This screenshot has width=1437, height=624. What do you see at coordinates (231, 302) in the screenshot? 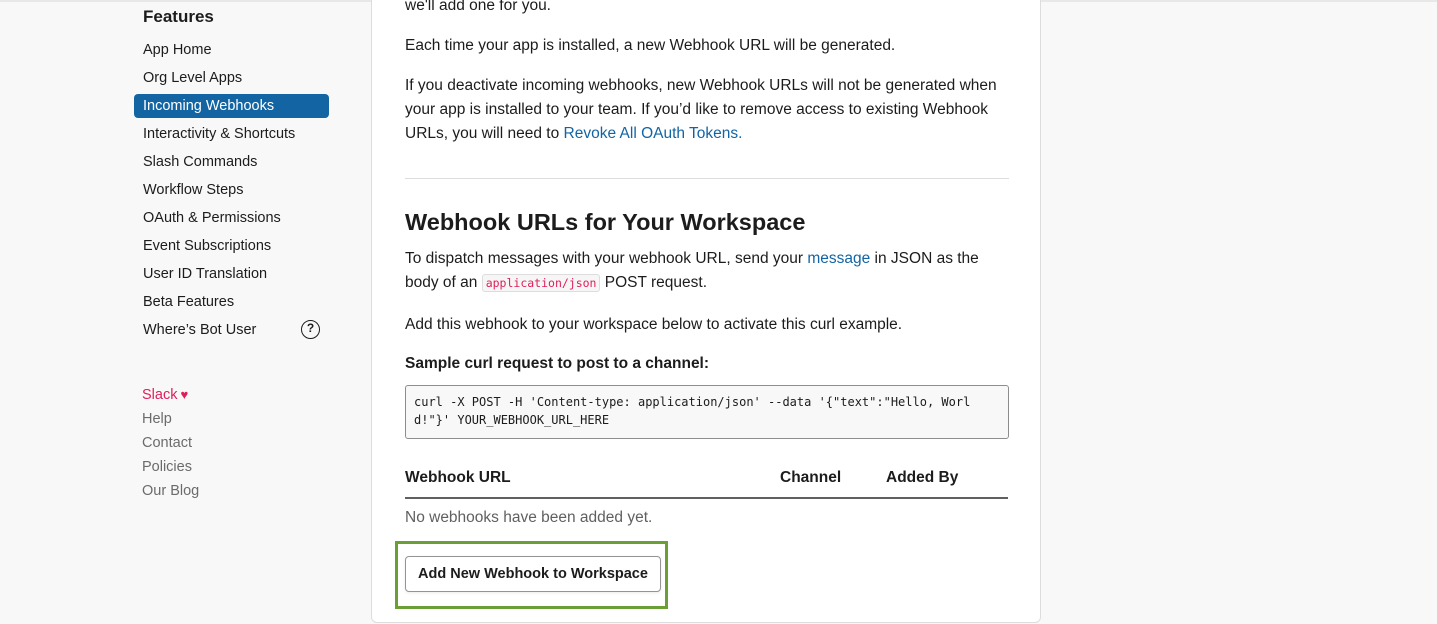
I see `sidebar-item-beta-features: Beta Features` at bounding box center [231, 302].